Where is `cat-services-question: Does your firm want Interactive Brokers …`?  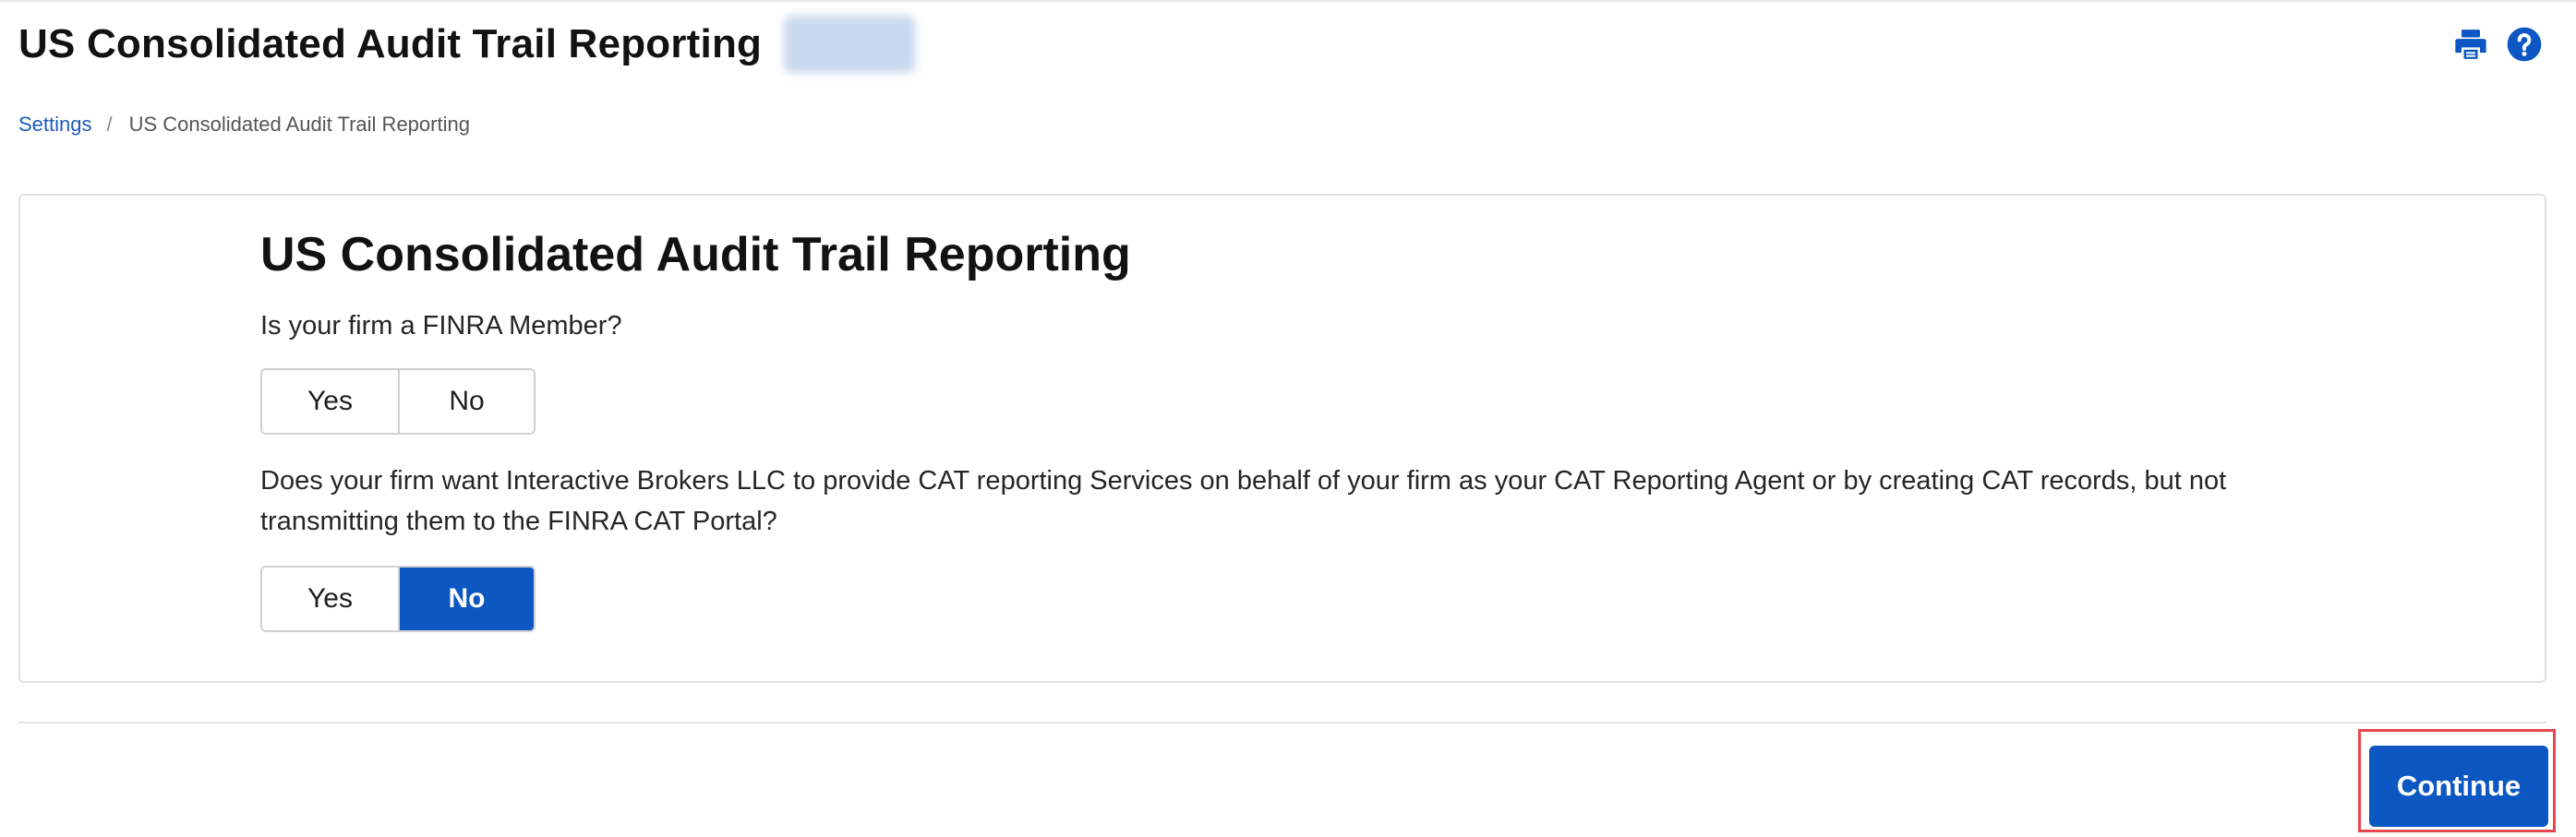
cat-services-question: Does your firm want Interactive Brokers … is located at coordinates (1243, 501).